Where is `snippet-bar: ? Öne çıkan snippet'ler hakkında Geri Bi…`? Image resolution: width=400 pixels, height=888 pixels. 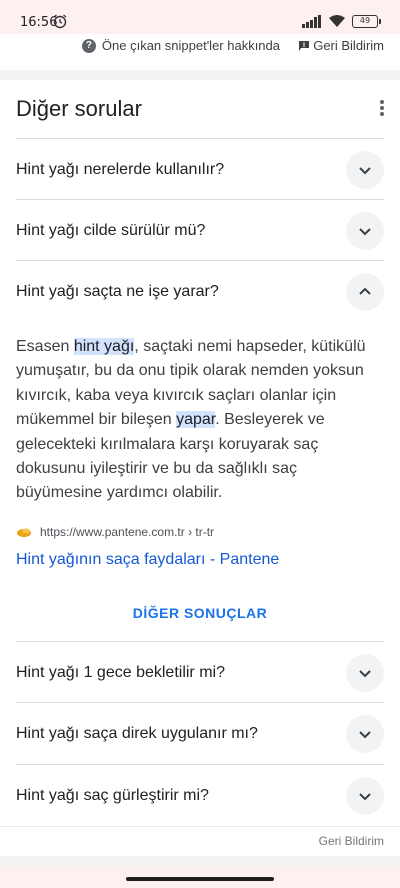 snippet-bar: ? Öne çıkan snippet'ler hakkında Geri Bi… is located at coordinates (200, 52).